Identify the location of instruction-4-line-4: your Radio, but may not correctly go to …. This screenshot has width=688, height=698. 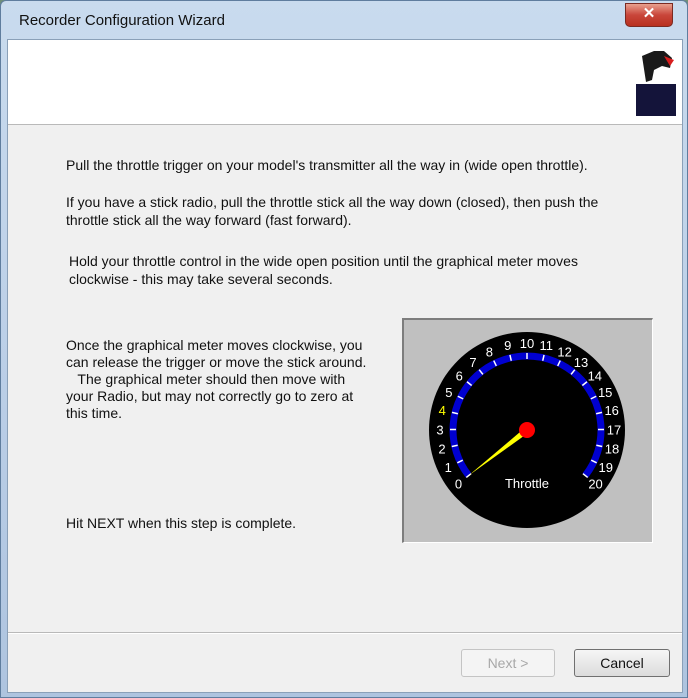
(210, 396).